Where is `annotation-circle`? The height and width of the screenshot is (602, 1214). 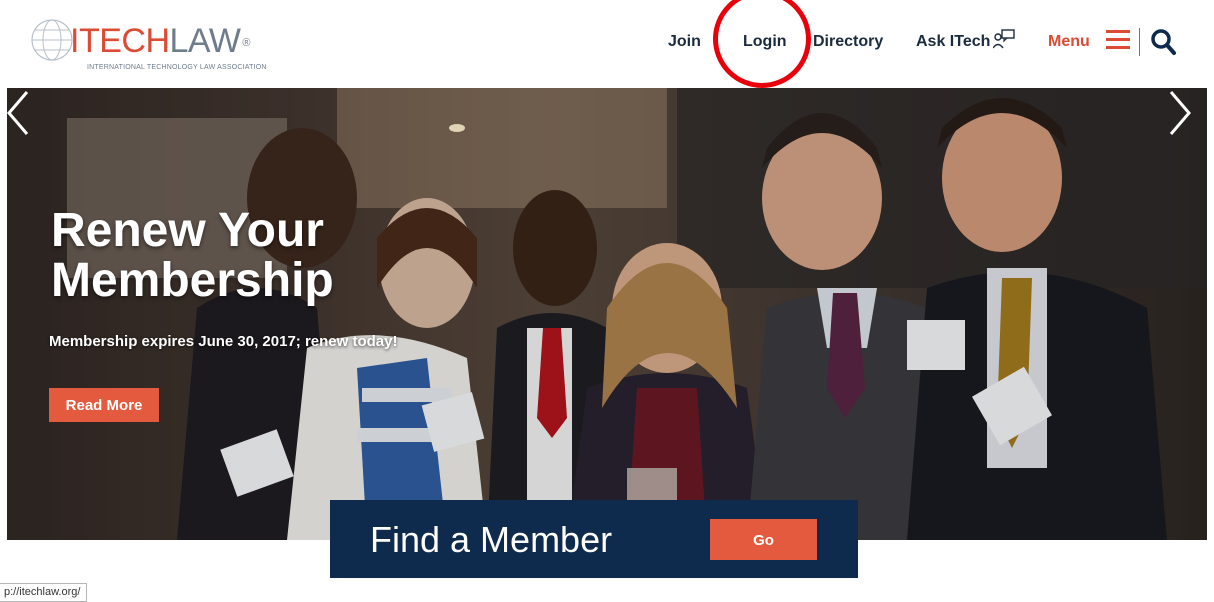 annotation-circle is located at coordinates (762, 44).